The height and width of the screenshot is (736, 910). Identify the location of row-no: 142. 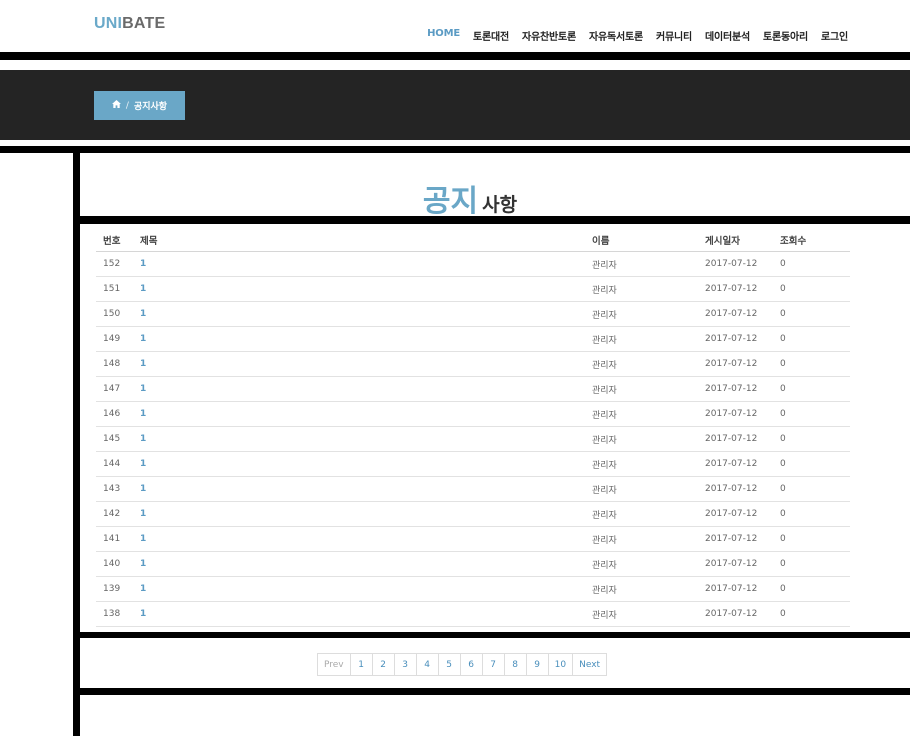
(112, 514).